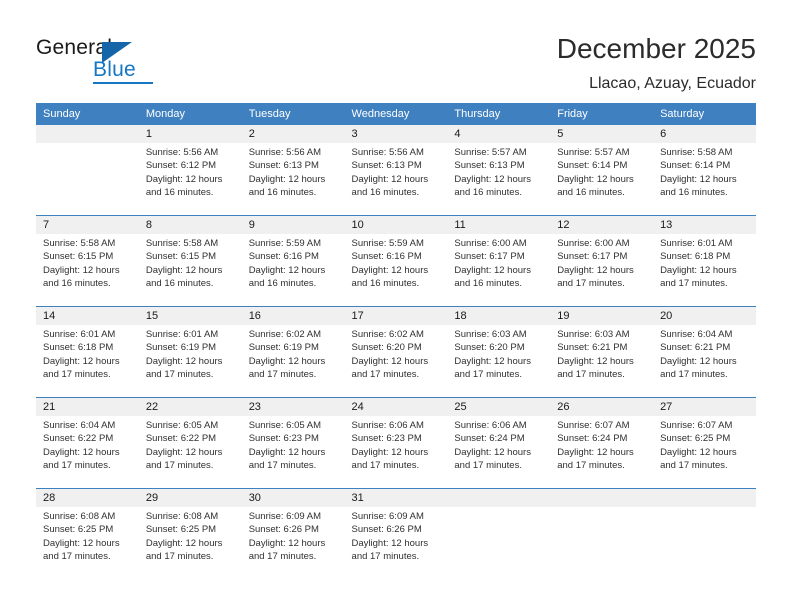  What do you see at coordinates (386, 348) in the screenshot?
I see `day-sunset-text: Sunset: 6:20 PM` at bounding box center [386, 348].